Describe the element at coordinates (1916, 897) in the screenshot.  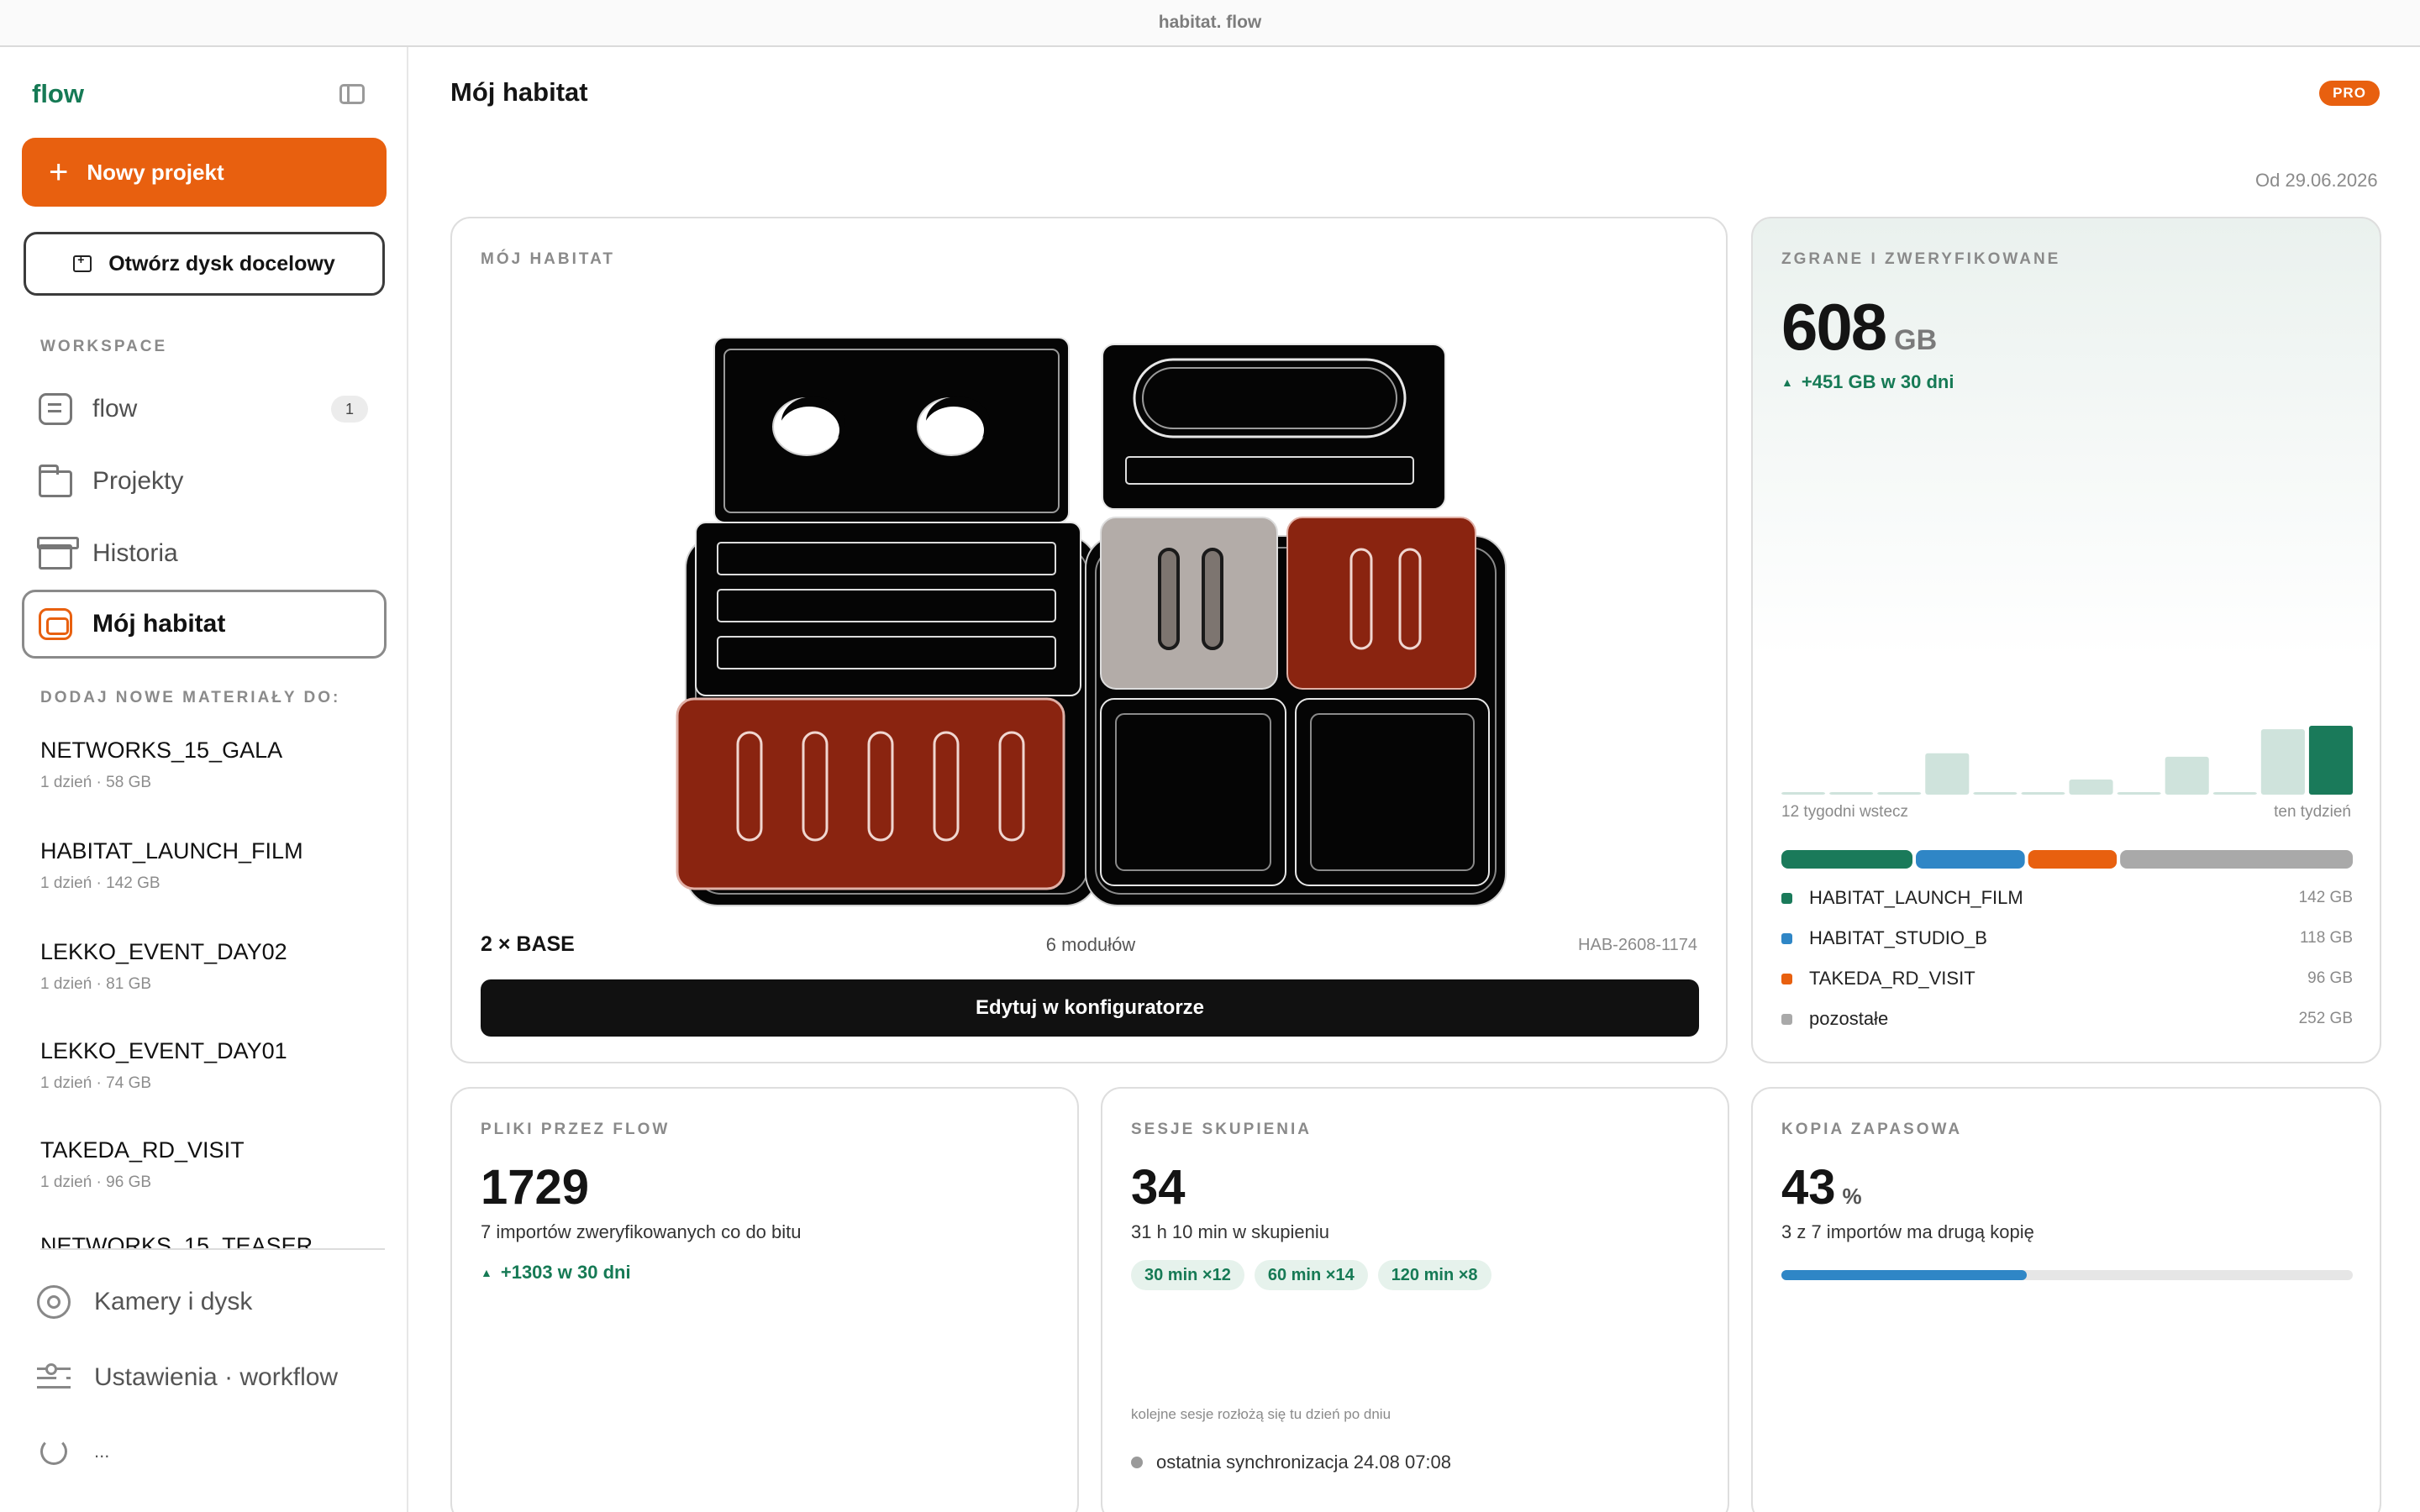
I see `legend-name: HABITAT_LAUNCH_FILM` at that location.